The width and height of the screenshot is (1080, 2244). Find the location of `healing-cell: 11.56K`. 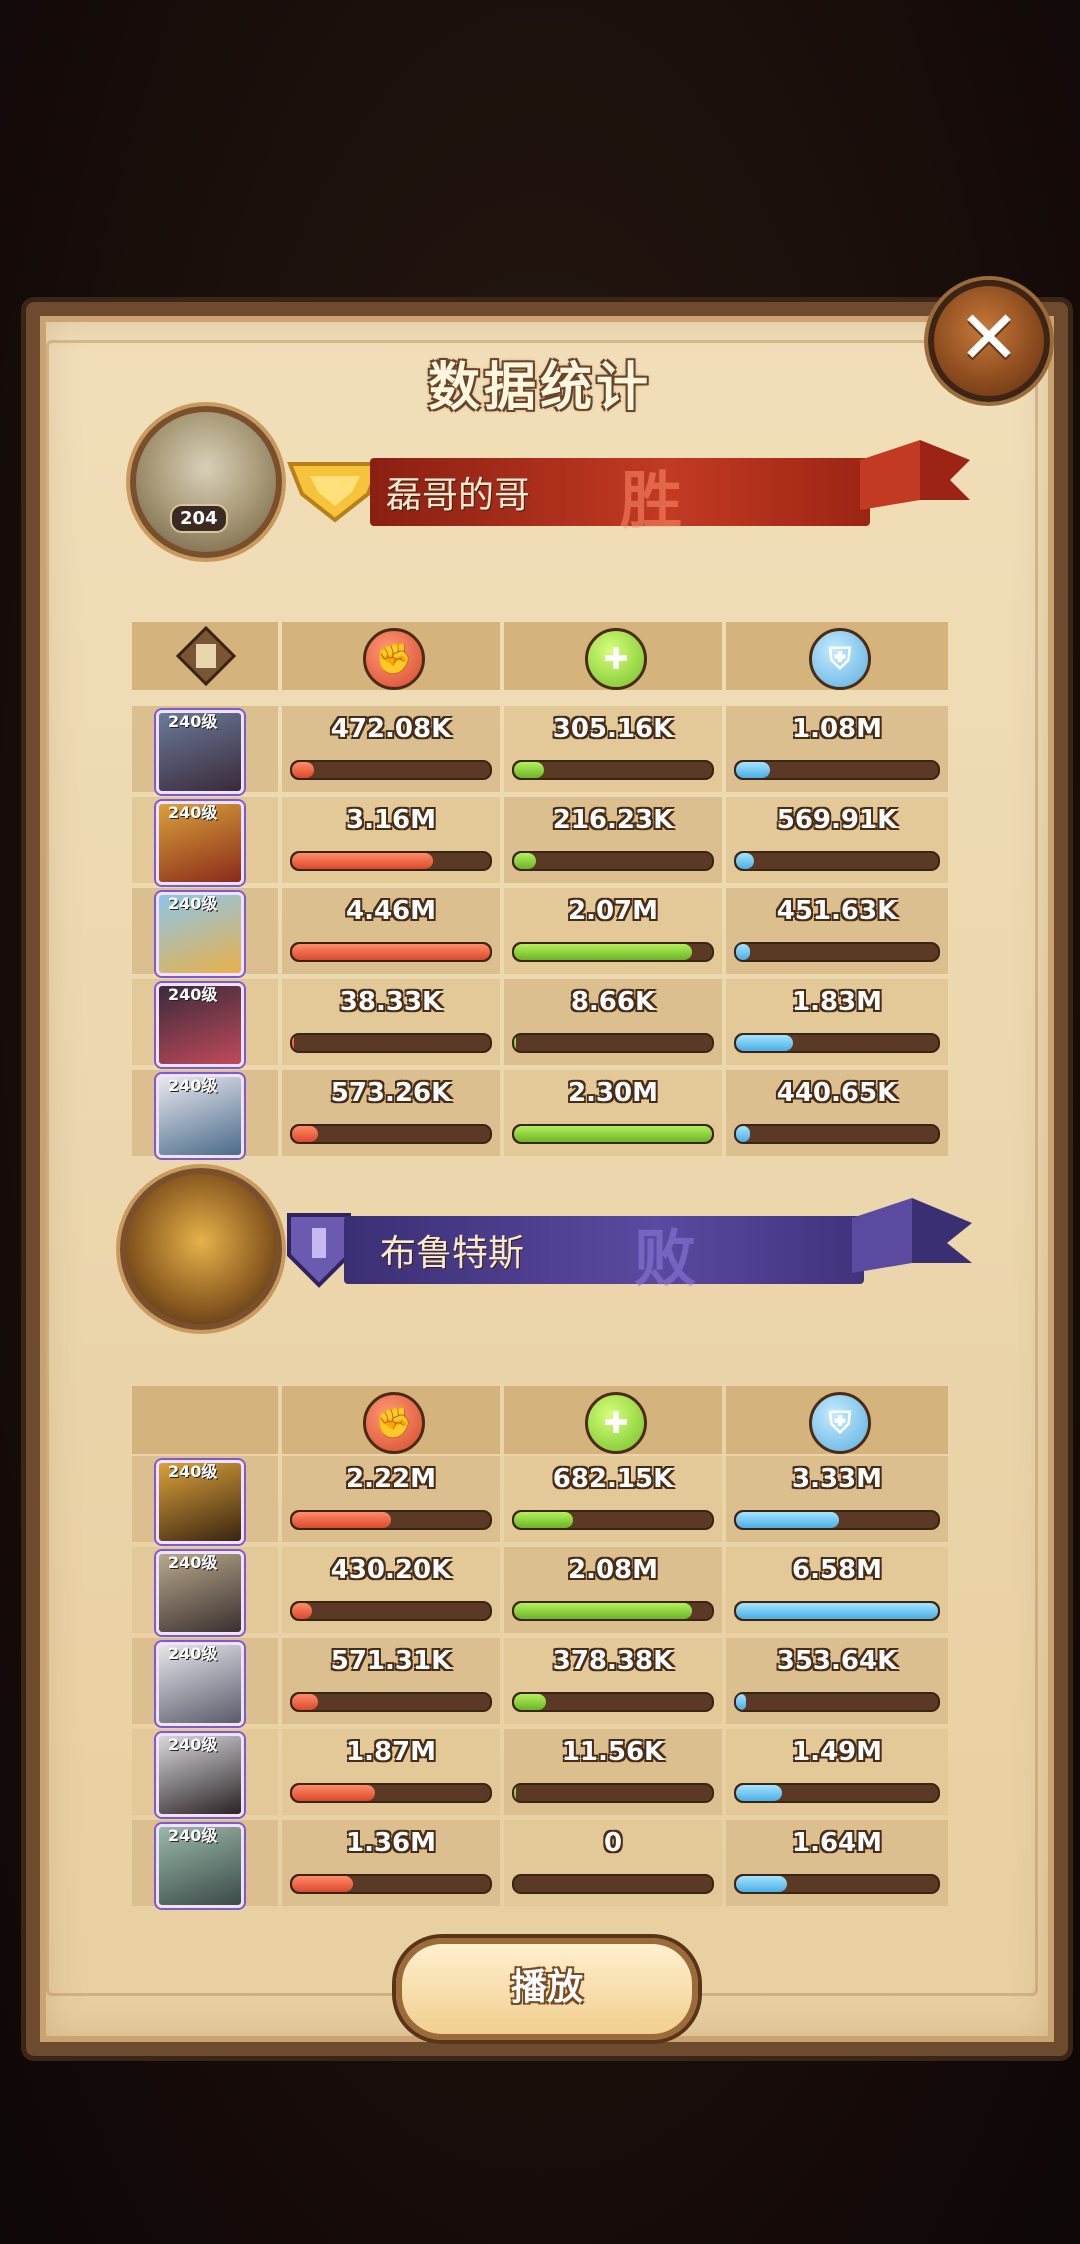

healing-cell: 11.56K is located at coordinates (613, 1772).